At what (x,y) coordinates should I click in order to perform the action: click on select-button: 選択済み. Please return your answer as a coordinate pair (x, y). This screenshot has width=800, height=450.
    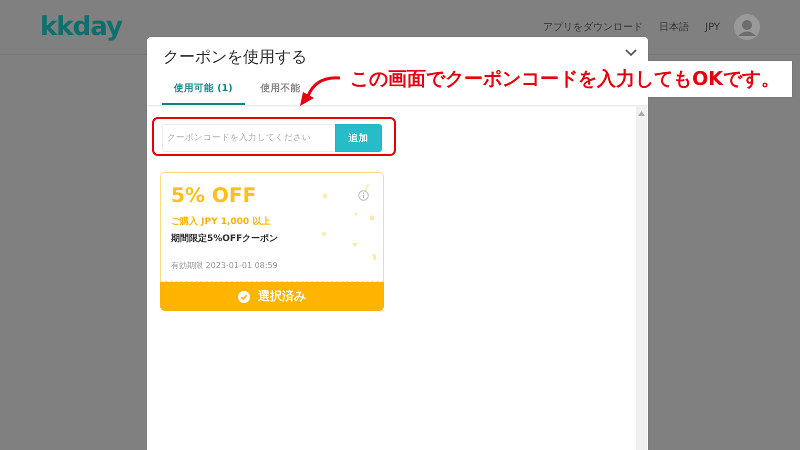
    Looking at the image, I should click on (272, 296).